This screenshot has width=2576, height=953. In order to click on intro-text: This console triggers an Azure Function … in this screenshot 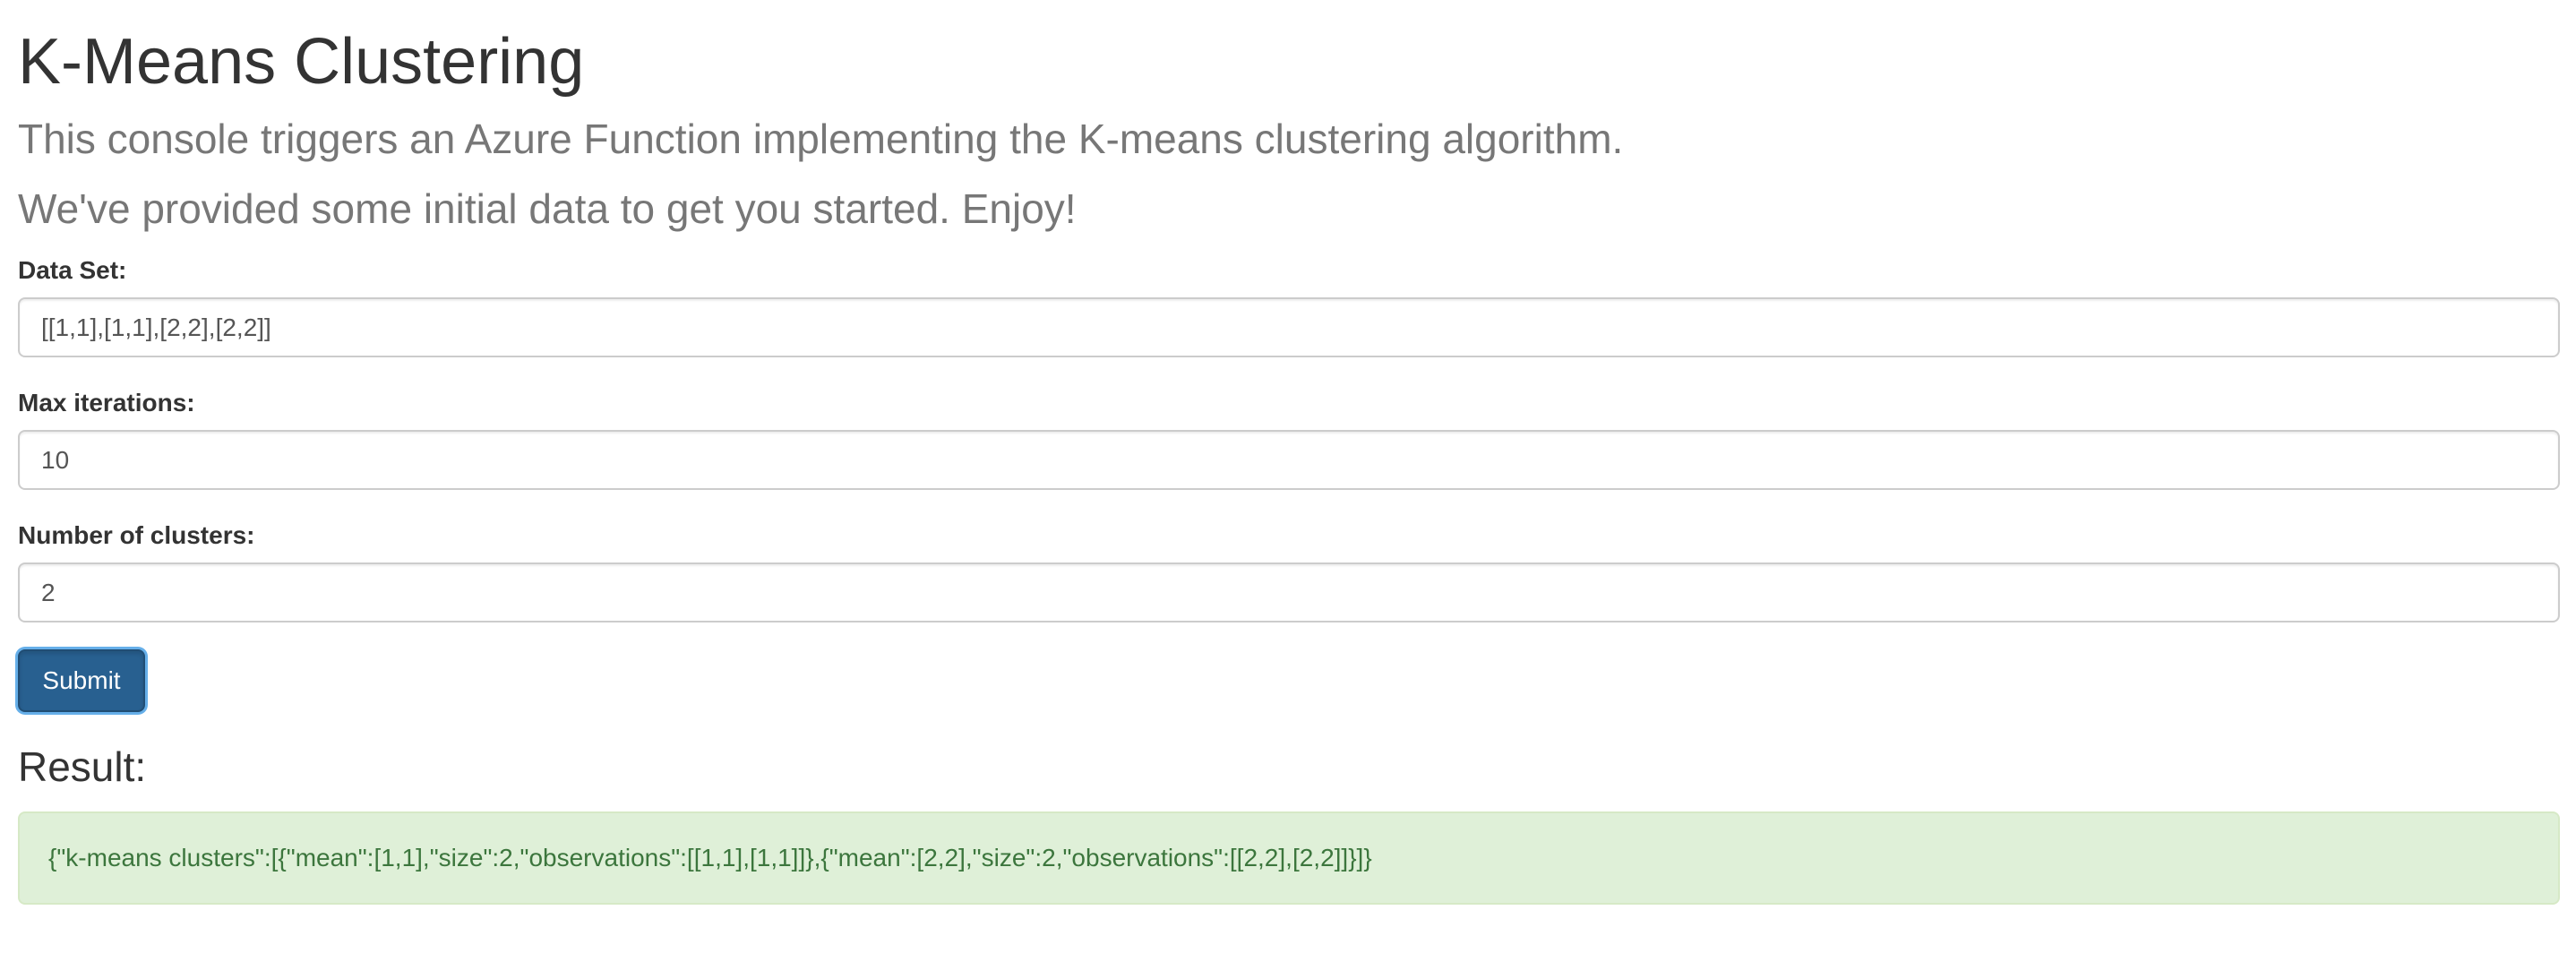, I will do `click(821, 139)`.